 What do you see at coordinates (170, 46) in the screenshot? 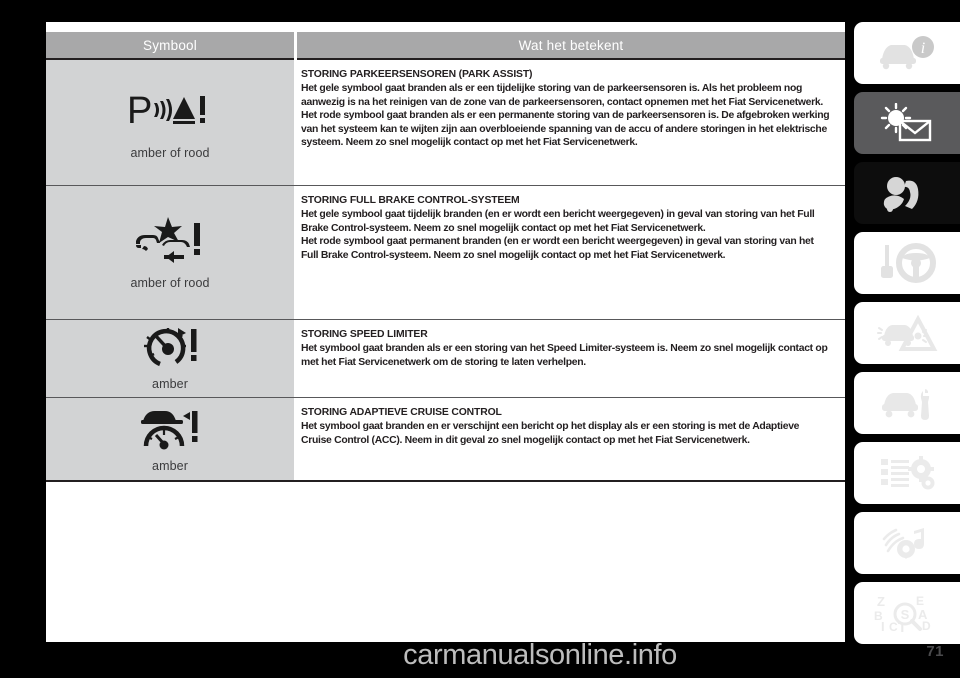
I see `column-header-symbol: Symbool` at bounding box center [170, 46].